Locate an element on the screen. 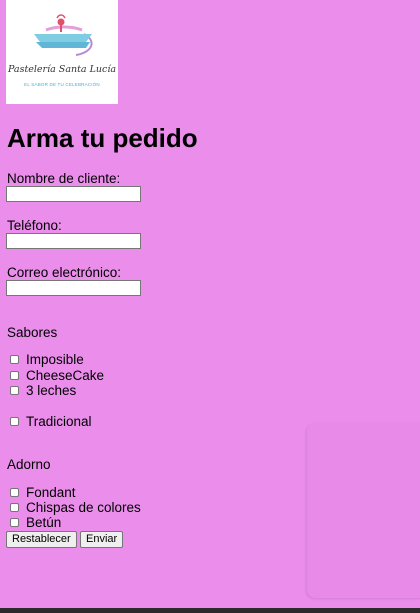  name-field is located at coordinates (73, 194).